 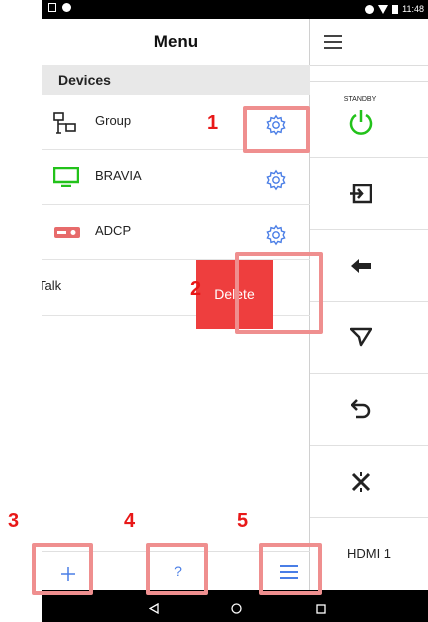 What do you see at coordinates (360, 411) in the screenshot?
I see `return-icon` at bounding box center [360, 411].